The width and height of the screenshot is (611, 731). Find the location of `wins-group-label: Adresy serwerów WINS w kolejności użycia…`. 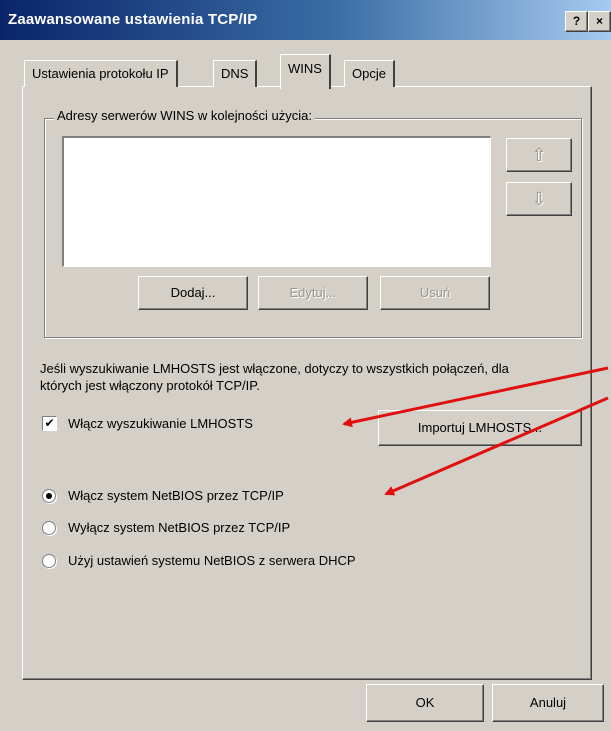

wins-group-label: Adresy serwerów WINS w kolejności użycia… is located at coordinates (185, 115).